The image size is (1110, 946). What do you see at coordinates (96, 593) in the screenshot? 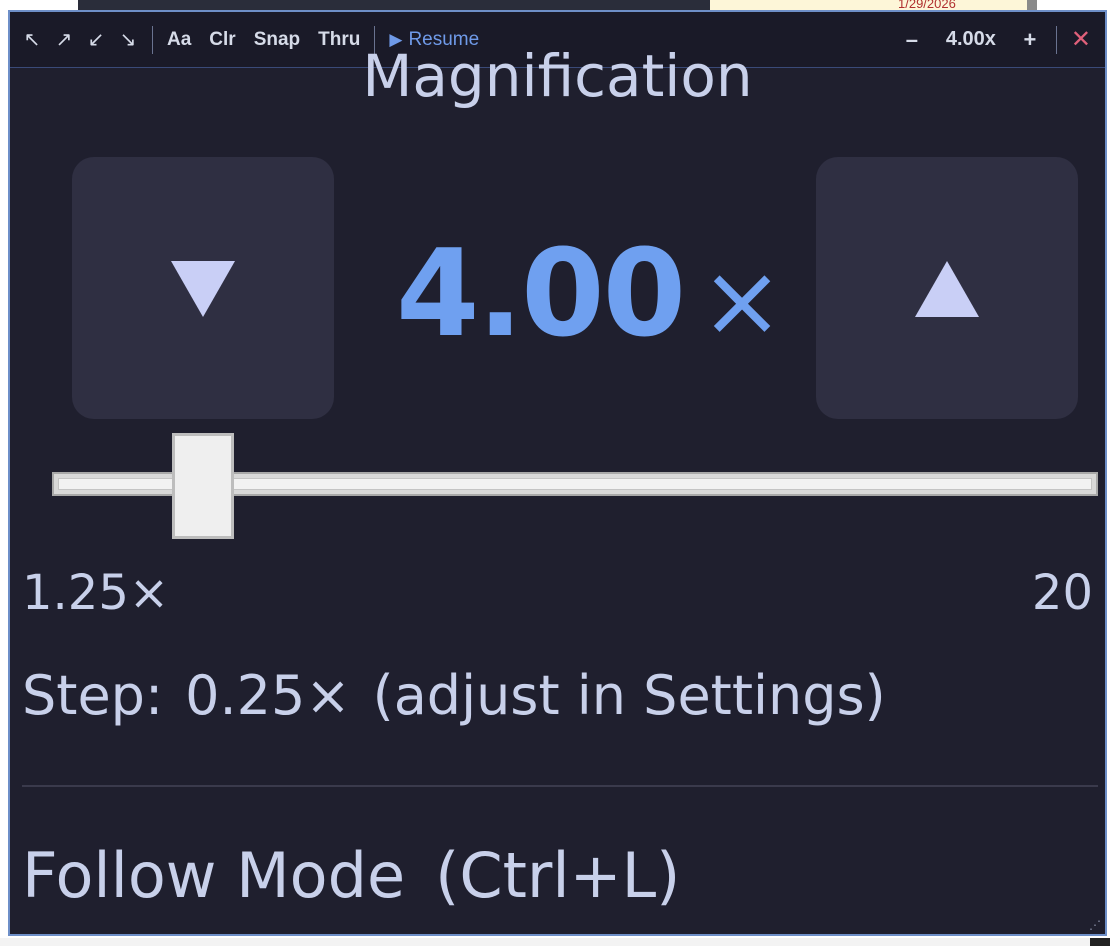
I see `slider-min-label: 1.25×` at bounding box center [96, 593].